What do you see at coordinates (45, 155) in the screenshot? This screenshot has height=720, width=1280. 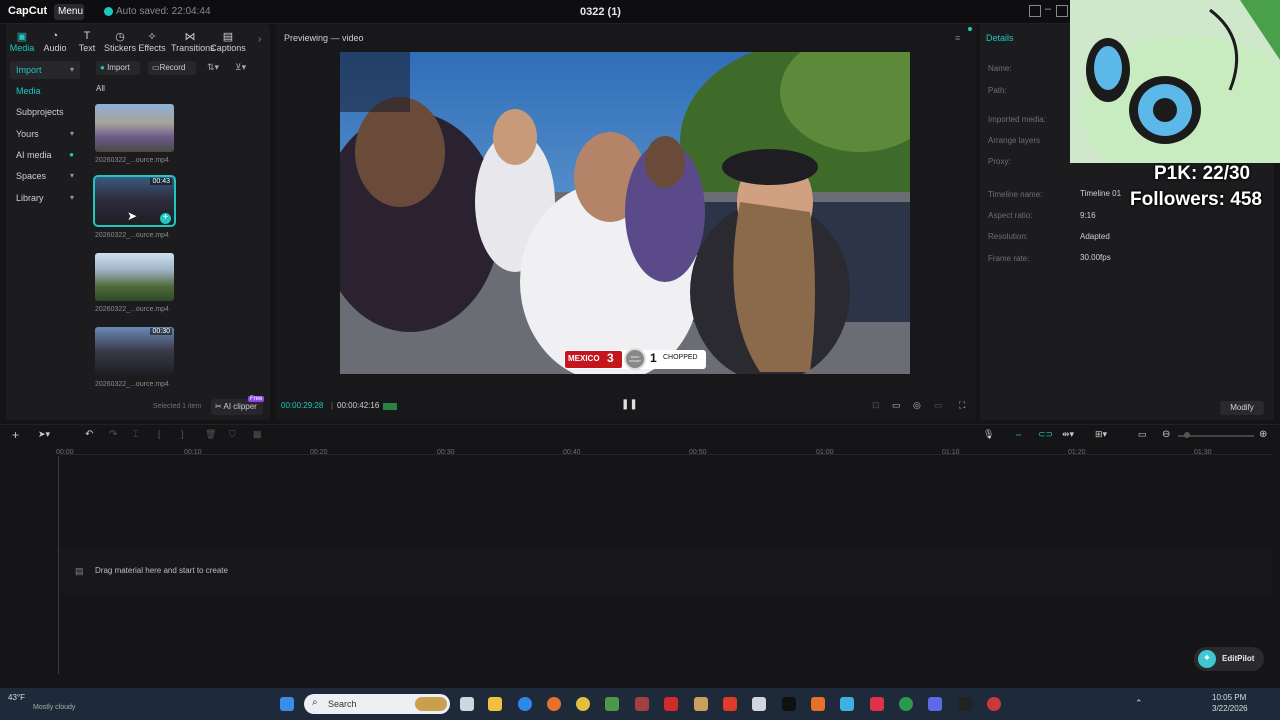 I see `sidebar-item-ai-media: AI media ●` at bounding box center [45, 155].